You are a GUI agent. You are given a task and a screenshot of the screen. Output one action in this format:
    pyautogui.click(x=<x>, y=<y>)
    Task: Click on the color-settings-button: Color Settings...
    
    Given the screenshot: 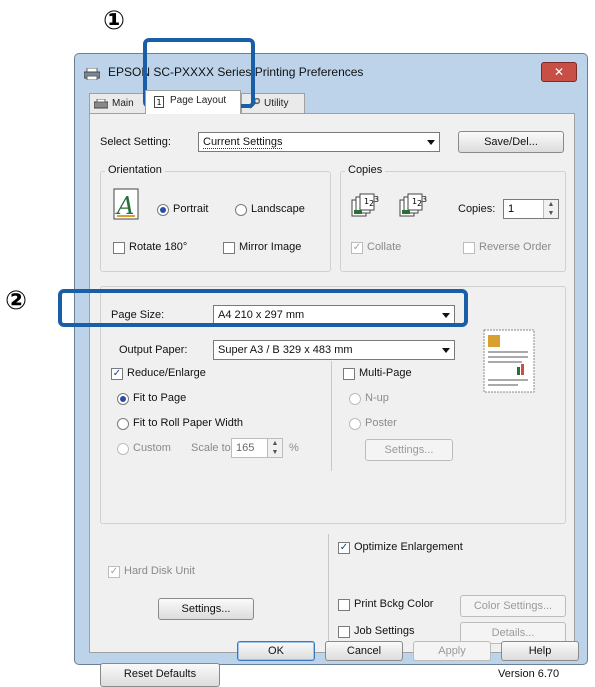 What is the action you would take?
    pyautogui.click(x=513, y=606)
    